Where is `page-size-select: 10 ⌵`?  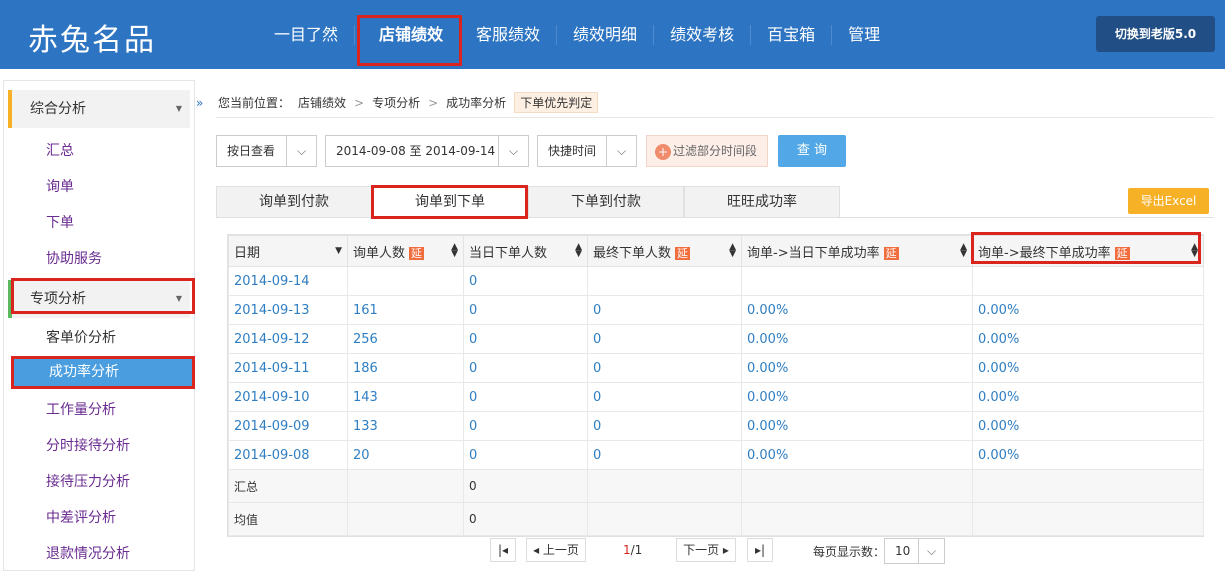 page-size-select: 10 ⌵ is located at coordinates (914, 551).